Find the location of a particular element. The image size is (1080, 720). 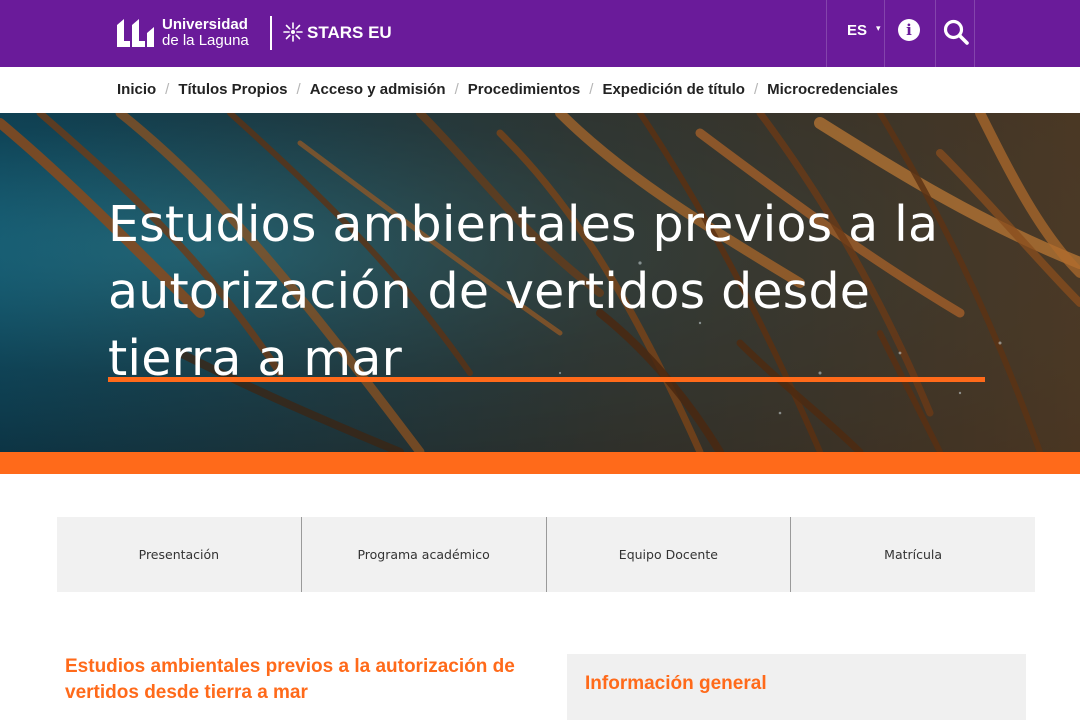

general-info-panel: Información general is located at coordinates (796, 687).